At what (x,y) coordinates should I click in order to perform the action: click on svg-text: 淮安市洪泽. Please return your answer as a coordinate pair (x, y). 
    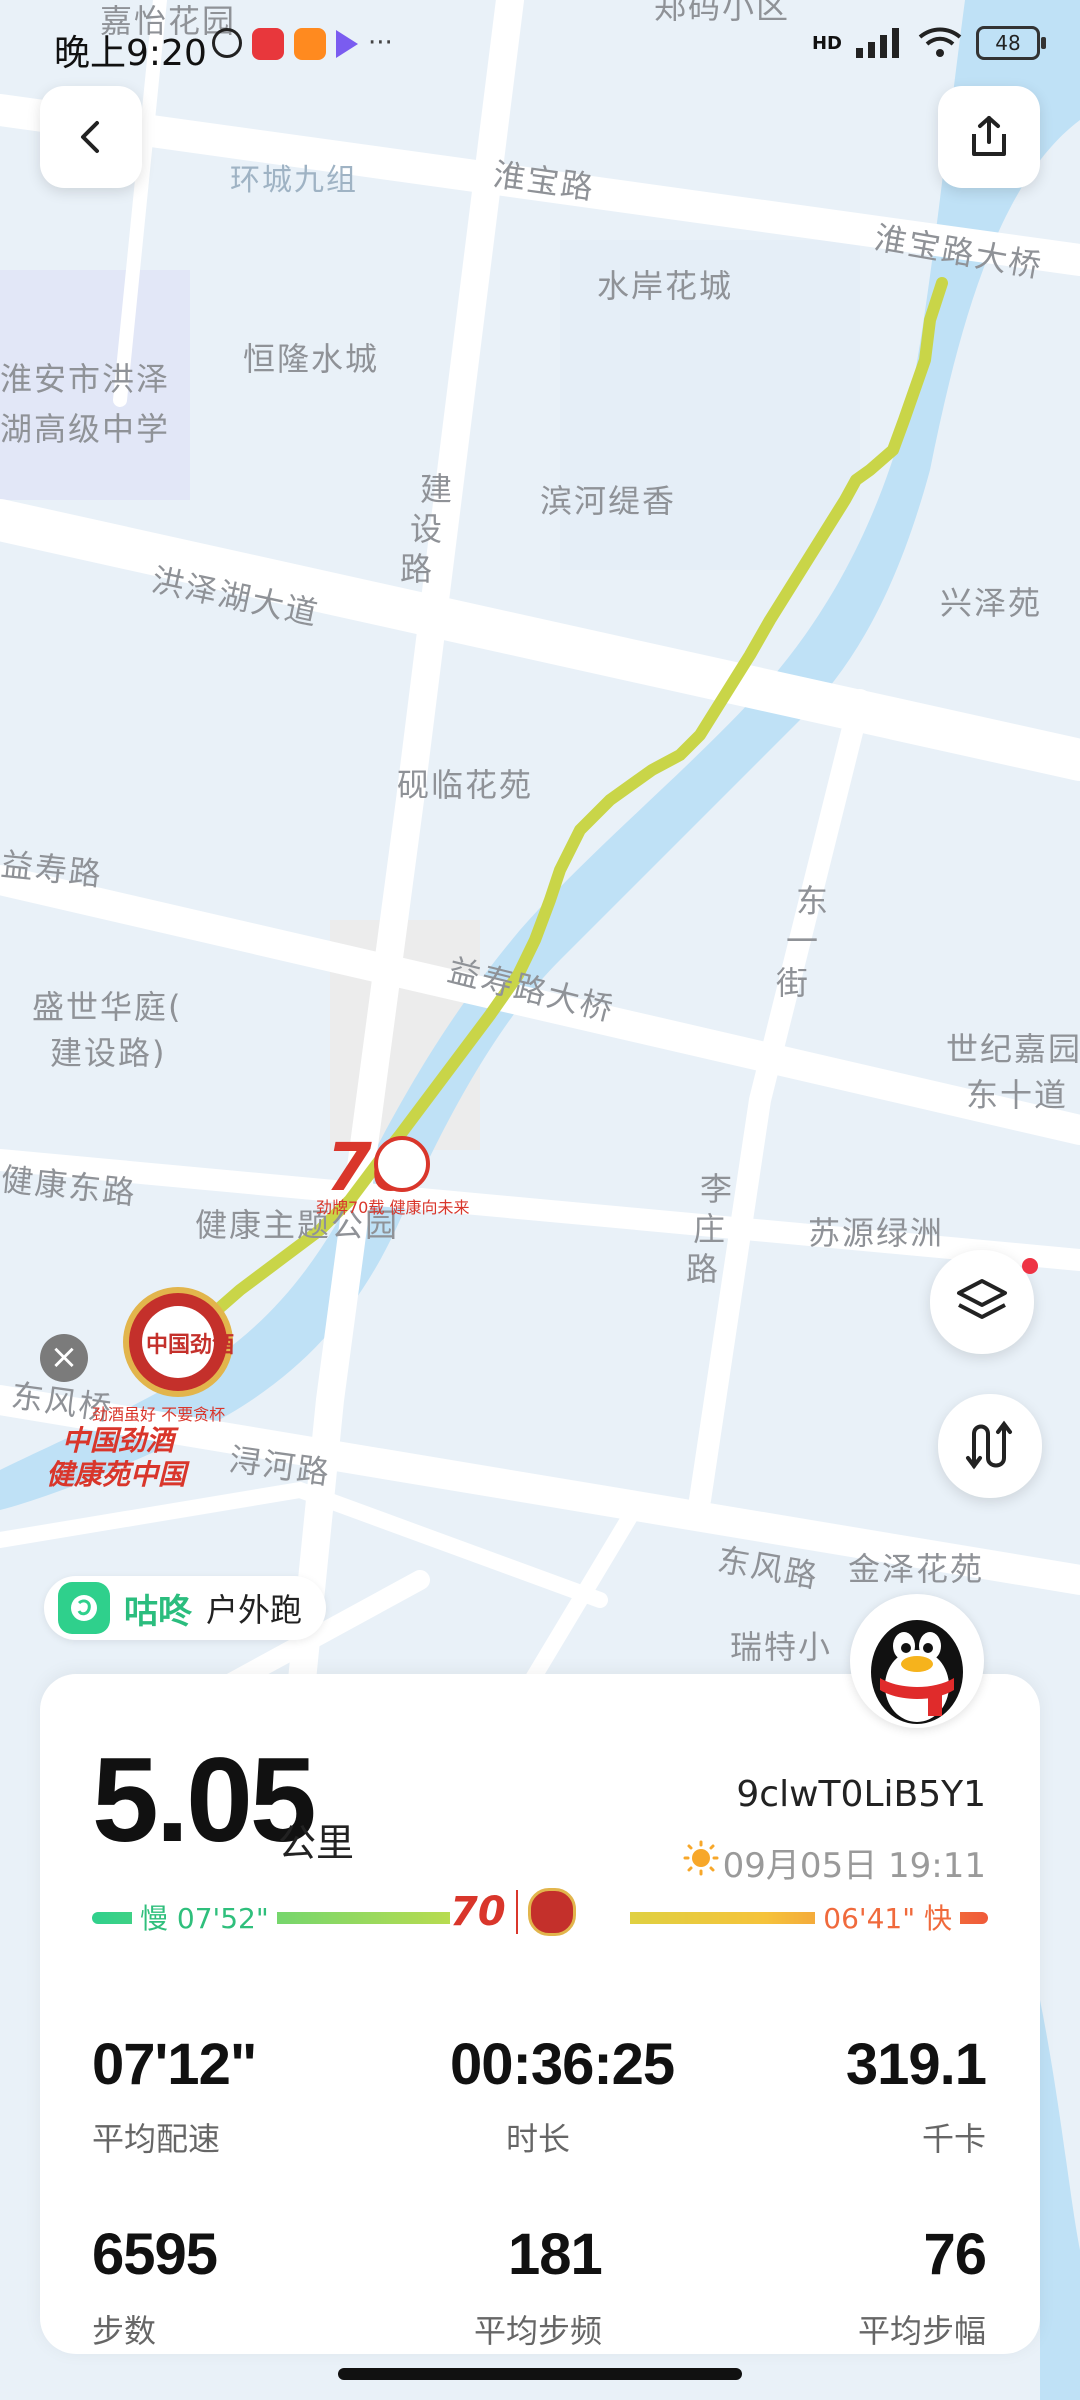
    Looking at the image, I should click on (85, 379).